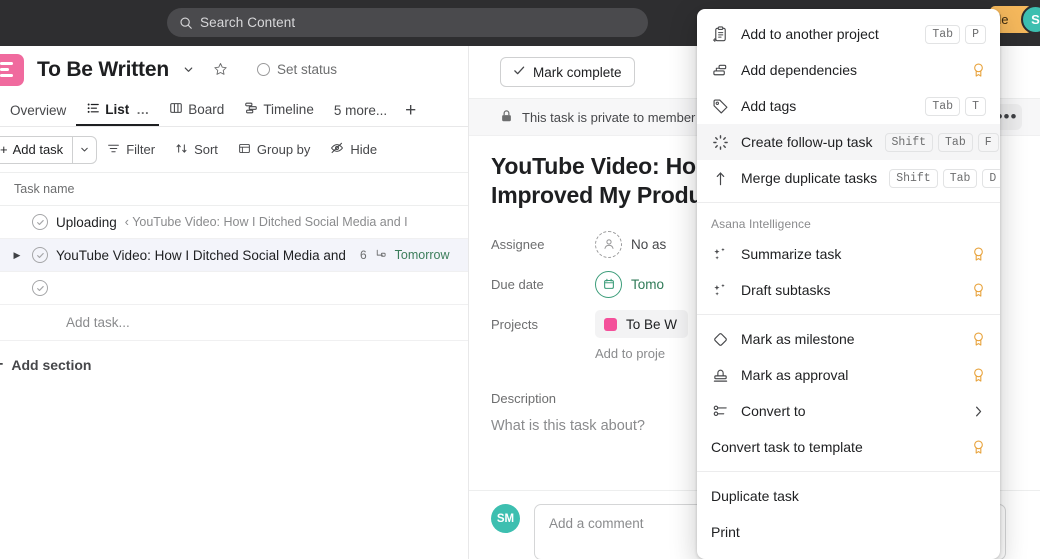 The width and height of the screenshot is (1040, 559). I want to click on clipboard-plus-icon, so click(720, 34).